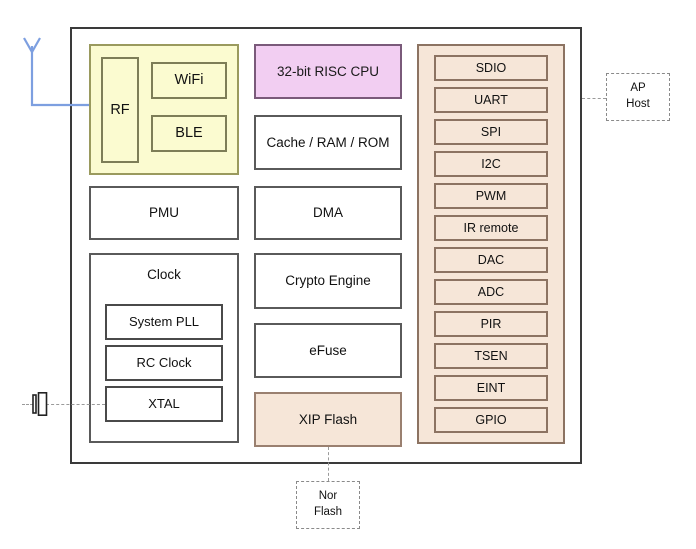 The width and height of the screenshot is (696, 549). I want to click on peripheral-label: PWM, so click(491, 195).